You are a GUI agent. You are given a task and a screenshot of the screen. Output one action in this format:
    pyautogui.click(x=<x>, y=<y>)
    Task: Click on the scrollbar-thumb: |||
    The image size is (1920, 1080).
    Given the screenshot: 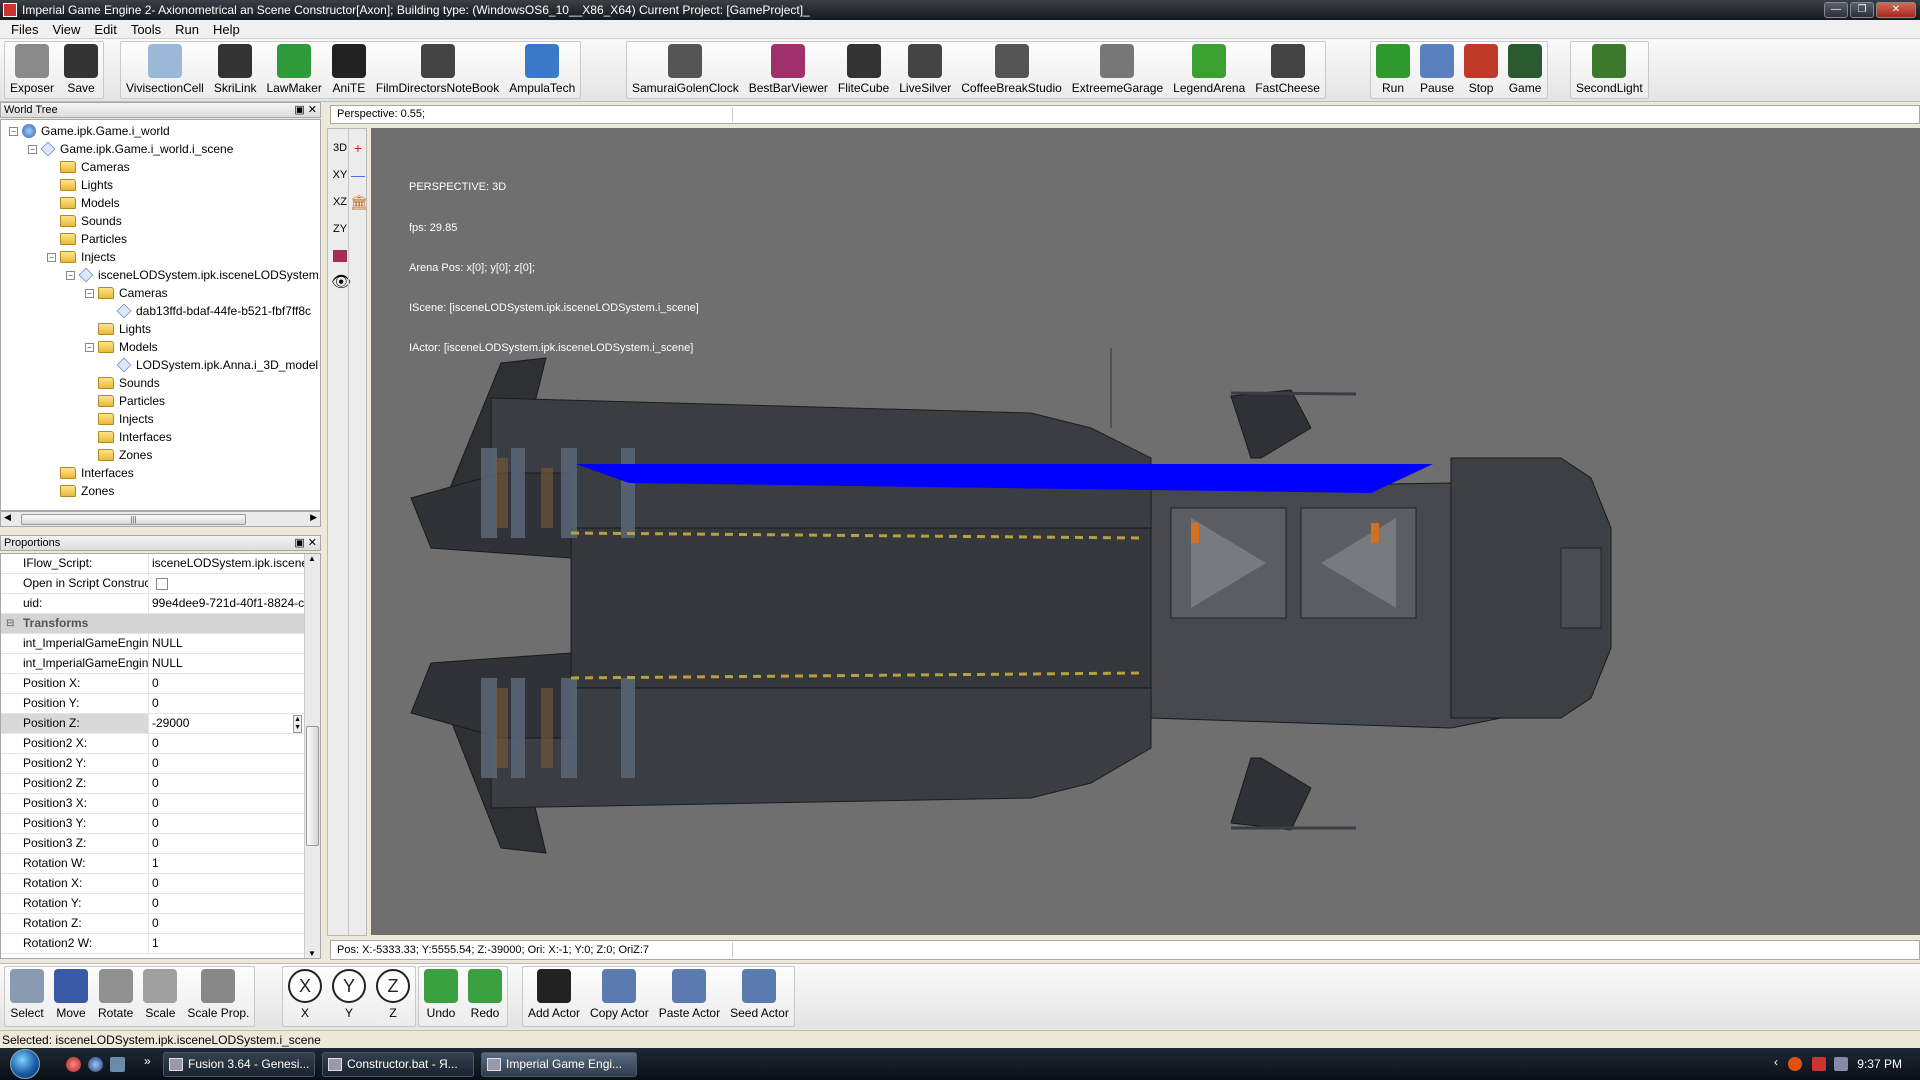 What is the action you would take?
    pyautogui.click(x=133, y=519)
    